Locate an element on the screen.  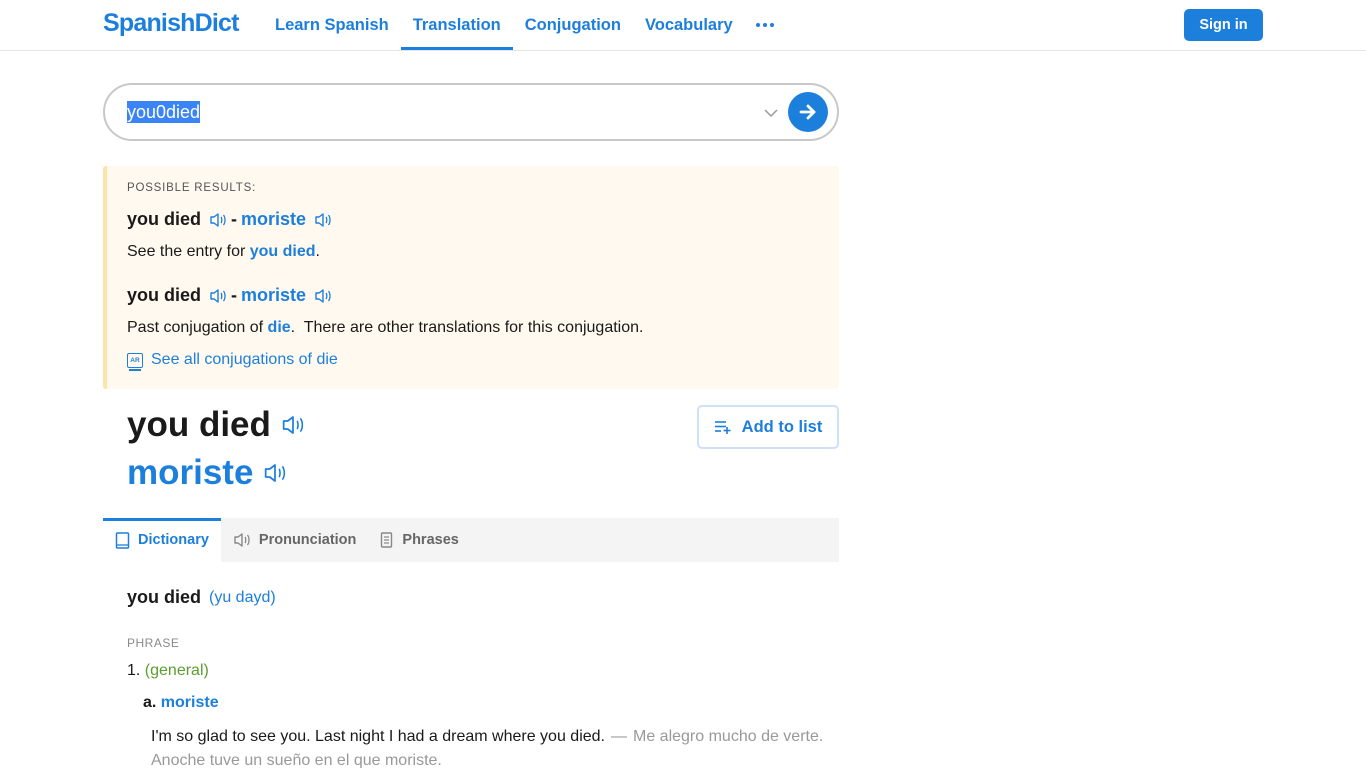
nav-conjugation: Conjugation is located at coordinates (573, 25).